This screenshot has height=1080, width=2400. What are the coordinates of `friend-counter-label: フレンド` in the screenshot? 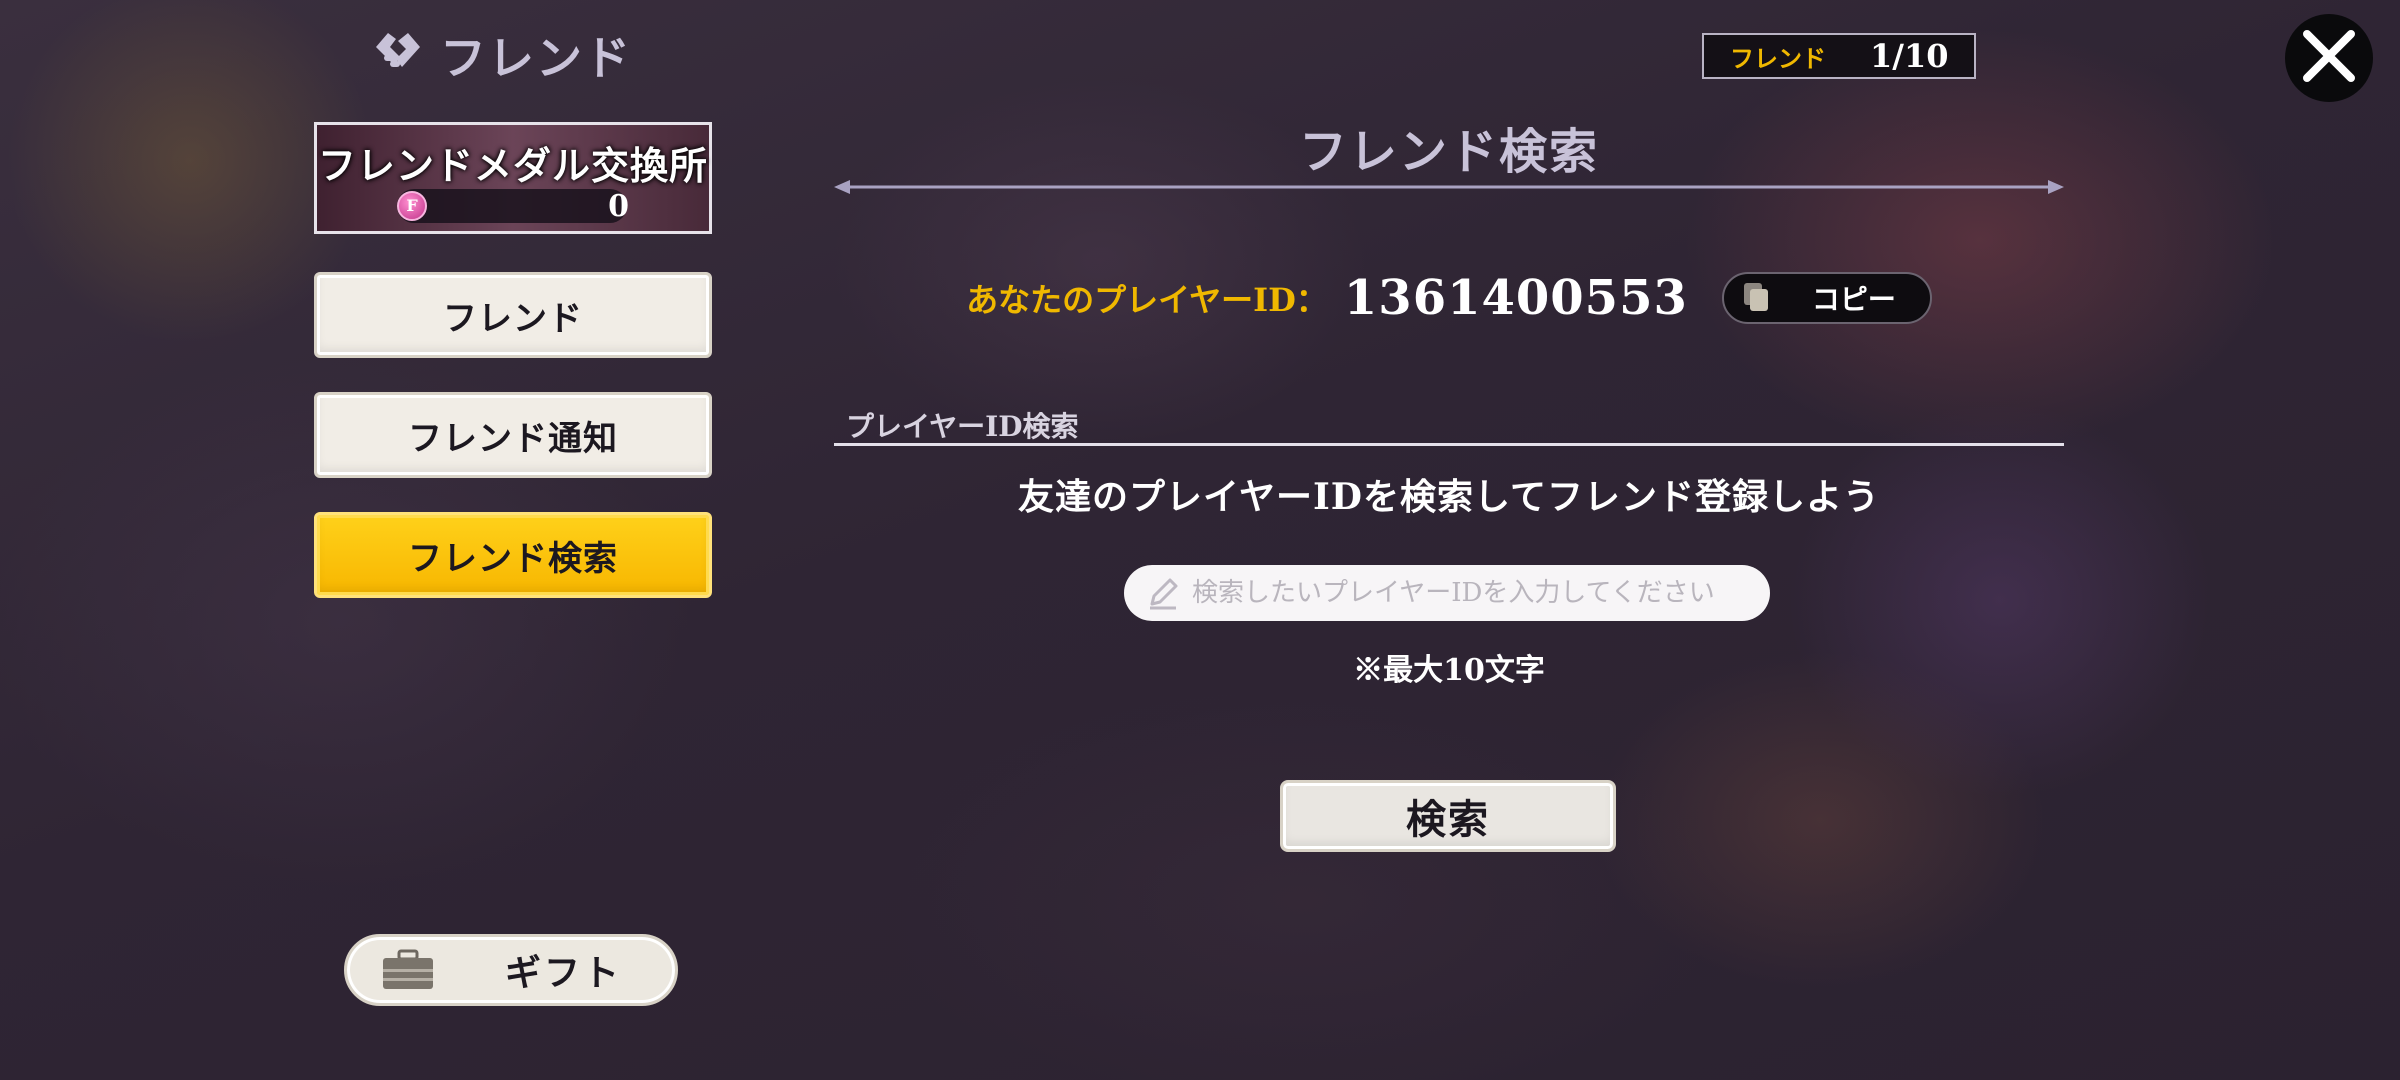 It's located at (1778, 58).